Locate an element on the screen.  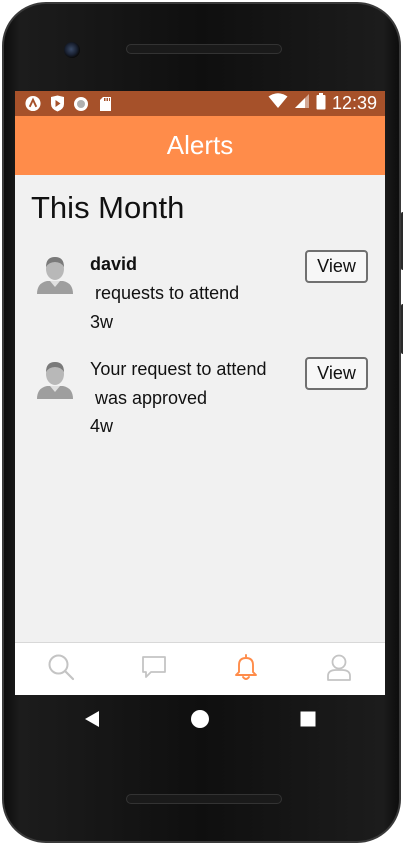
status-bar: 12:39 is located at coordinates (200, 103).